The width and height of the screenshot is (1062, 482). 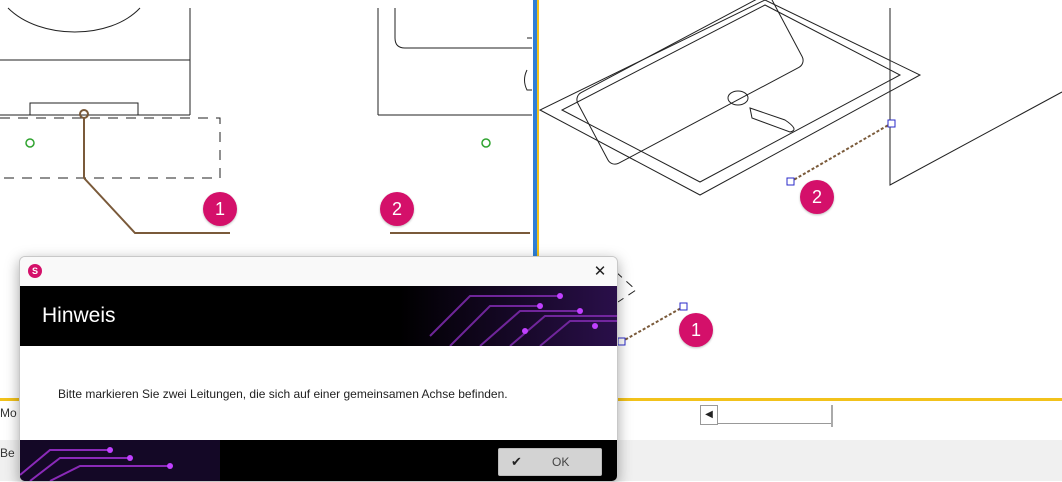 I want to click on dialog-title: Hinweis, so click(x=79, y=315).